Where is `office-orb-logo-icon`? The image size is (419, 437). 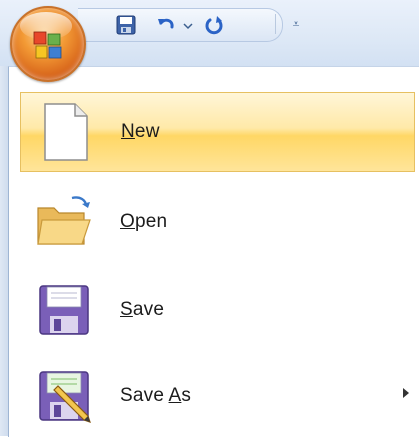
office-orb-logo-icon is located at coordinates (47, 45).